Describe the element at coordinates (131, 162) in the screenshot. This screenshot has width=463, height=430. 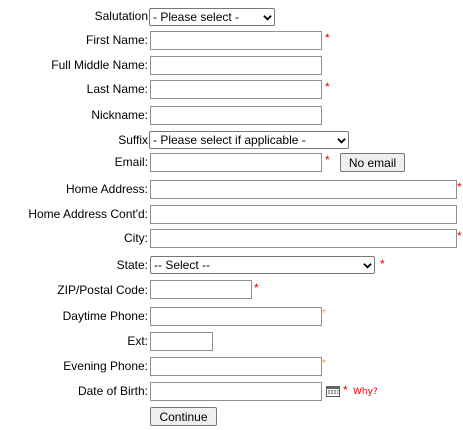
I see `email-label: Email:` at that location.